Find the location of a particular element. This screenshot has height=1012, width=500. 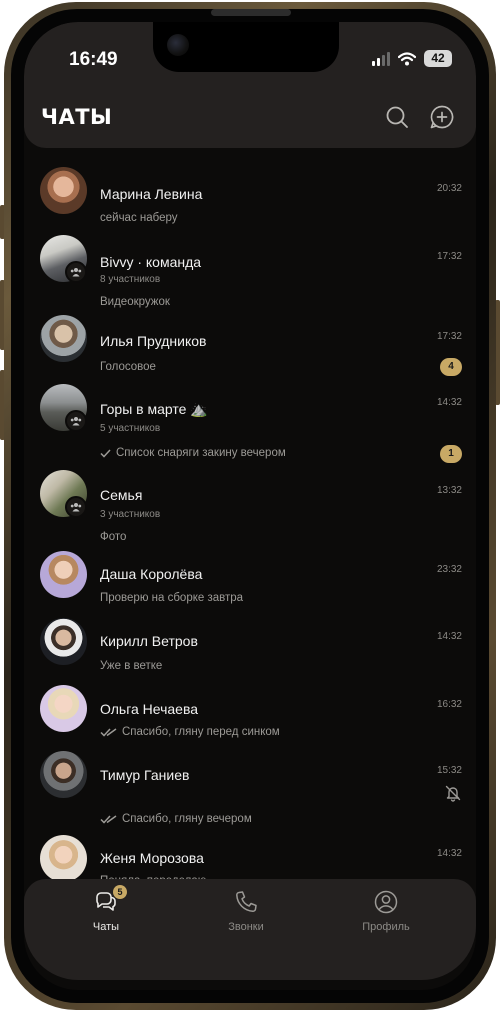

preview-text: Проверю на сборке завтра is located at coordinates (172, 598).